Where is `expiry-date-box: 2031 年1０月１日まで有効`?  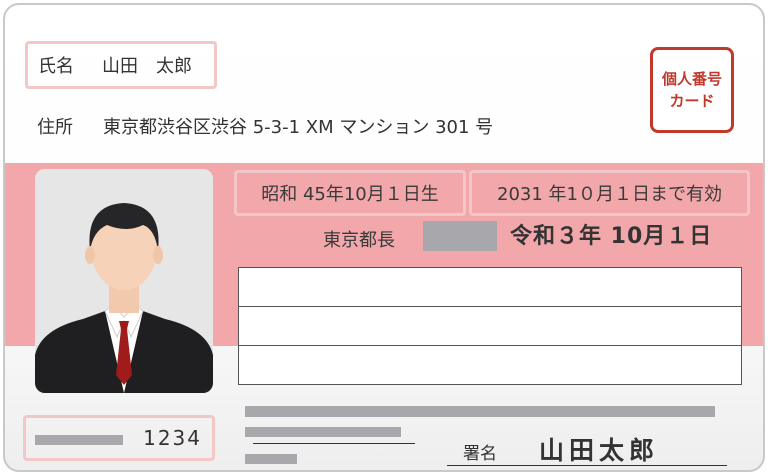
expiry-date-box: 2031 年1０月１日まで有効 is located at coordinates (609, 193).